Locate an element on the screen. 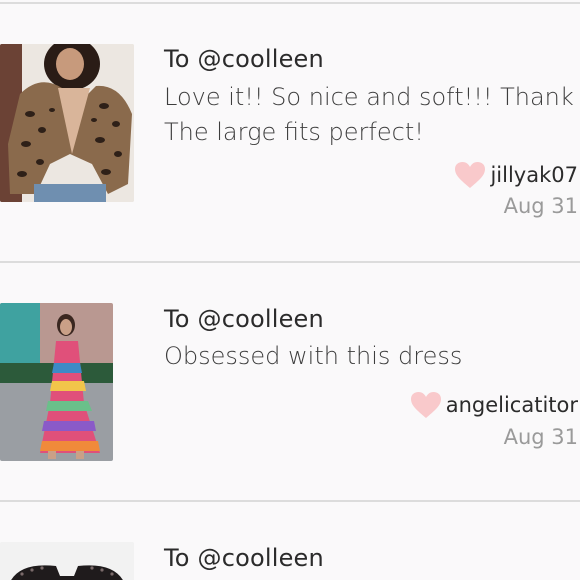  leopard-coat-photo is located at coordinates (67, 123).